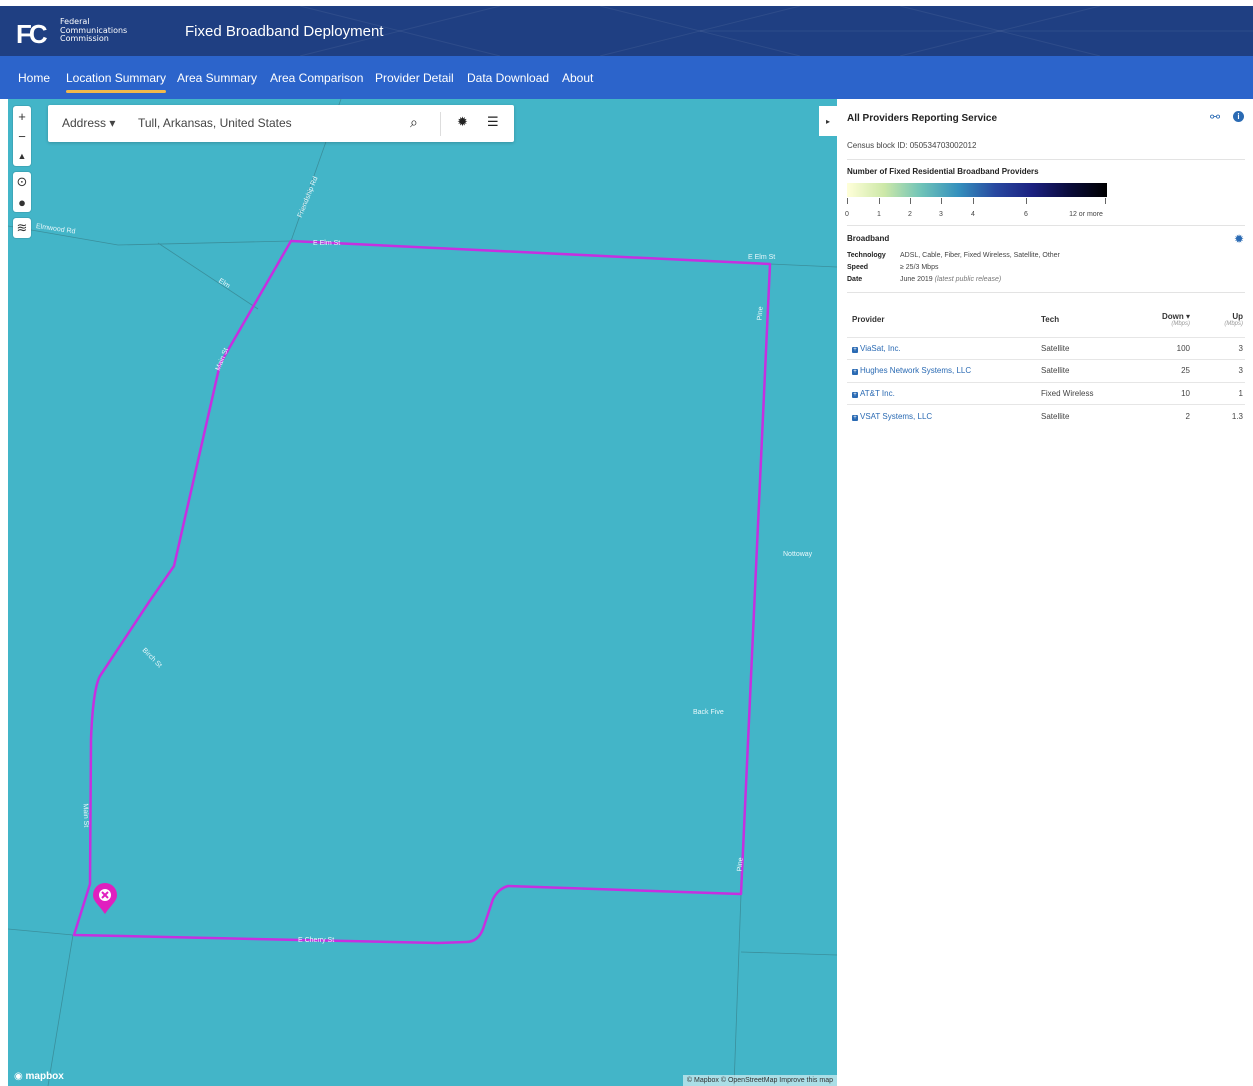 The height and width of the screenshot is (1086, 1253). What do you see at coordinates (708, 712) in the screenshot?
I see `road-label-back-five: Back Five` at bounding box center [708, 712].